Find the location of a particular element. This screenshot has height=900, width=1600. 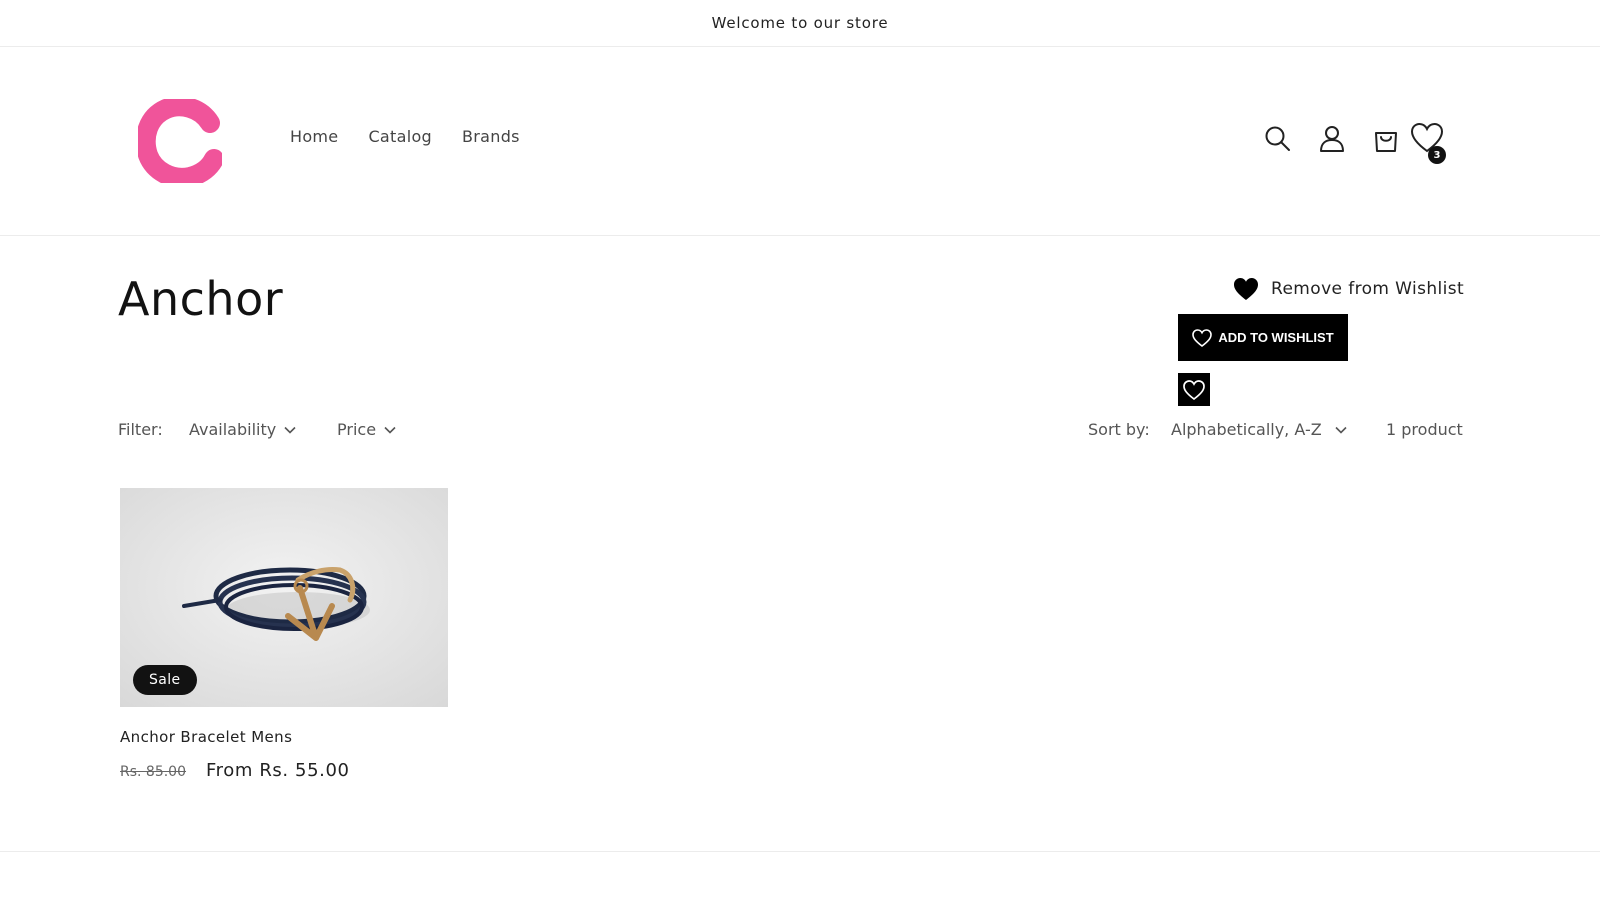

remove-from-wishlist-label: Remove from Wishlist is located at coordinates (1368, 289).